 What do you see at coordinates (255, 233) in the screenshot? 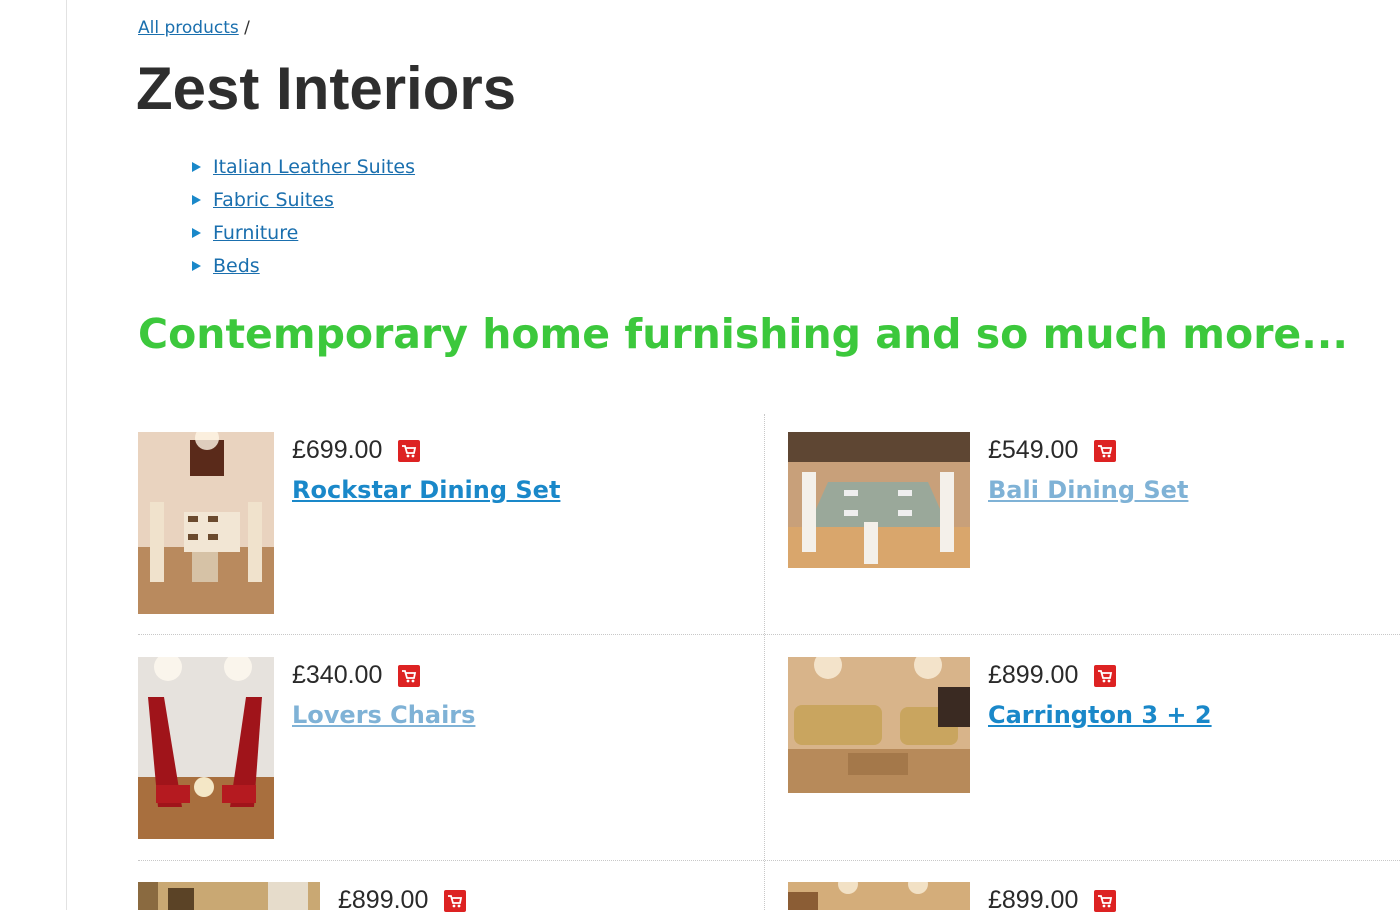
I see `category-link-furniture: Furniture` at bounding box center [255, 233].